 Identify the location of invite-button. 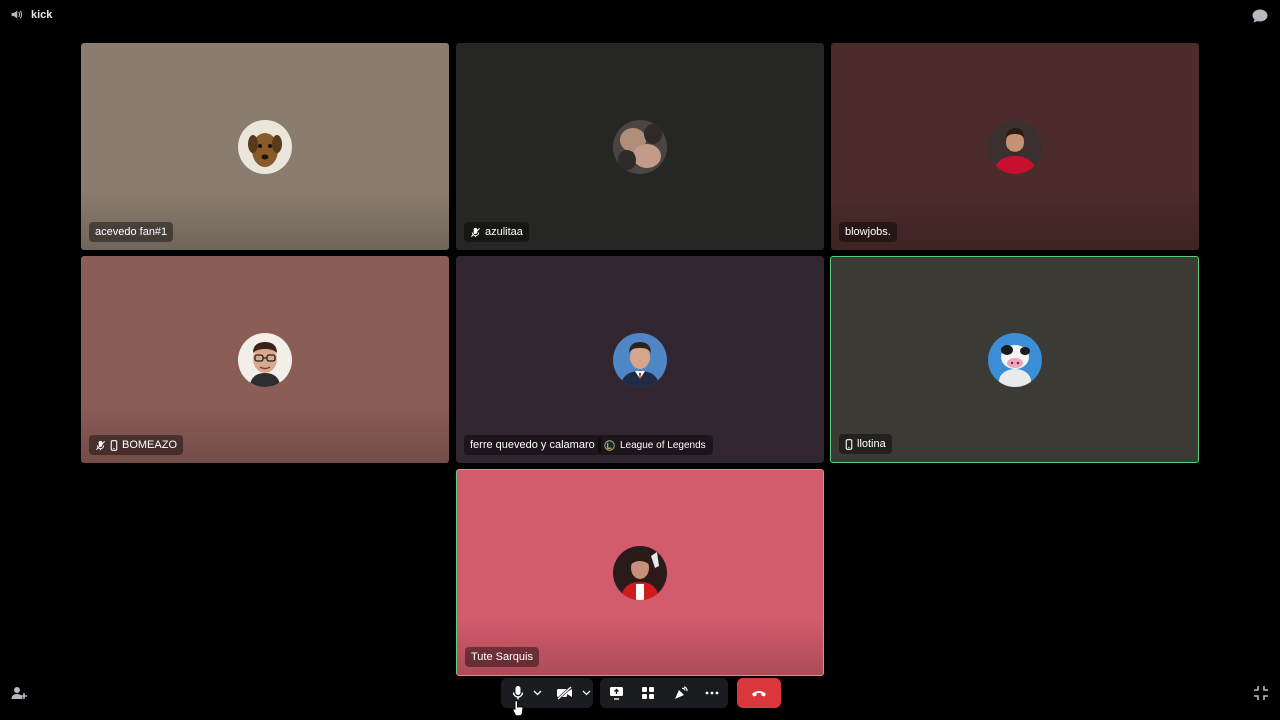
(19, 693).